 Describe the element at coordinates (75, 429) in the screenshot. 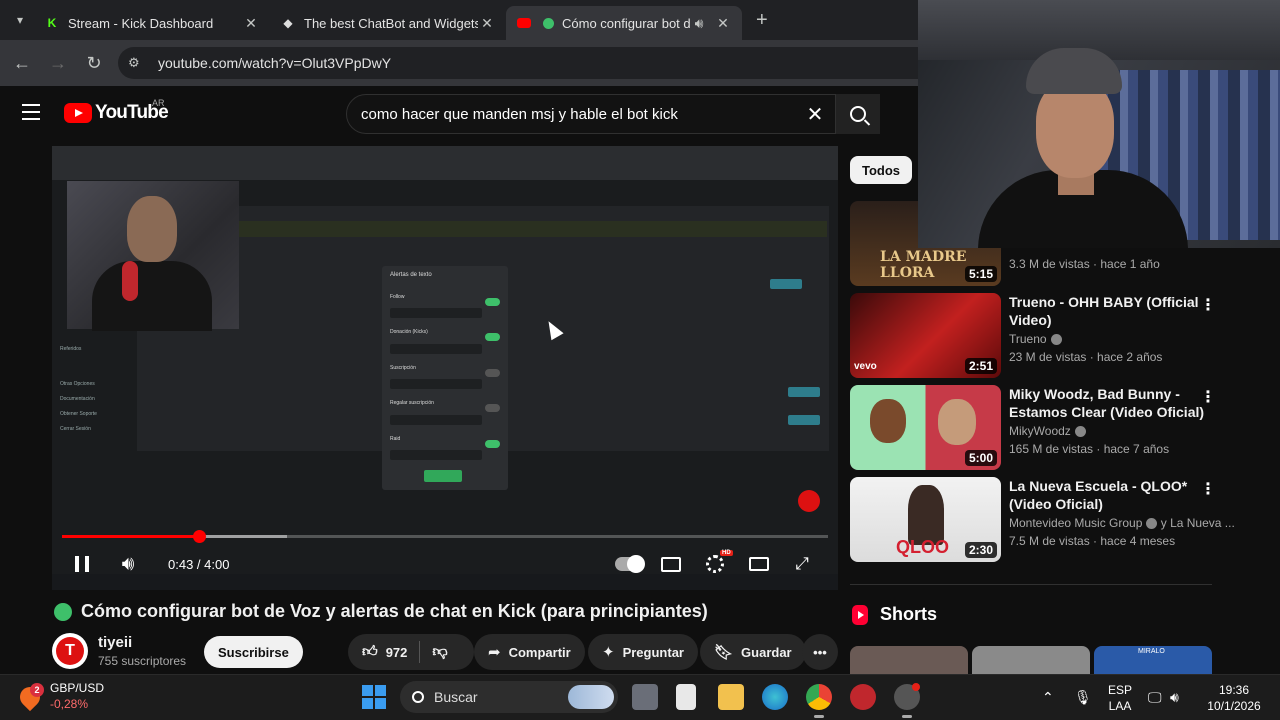

I see `video-frame-sidebar: Cerrar Sesión` at that location.